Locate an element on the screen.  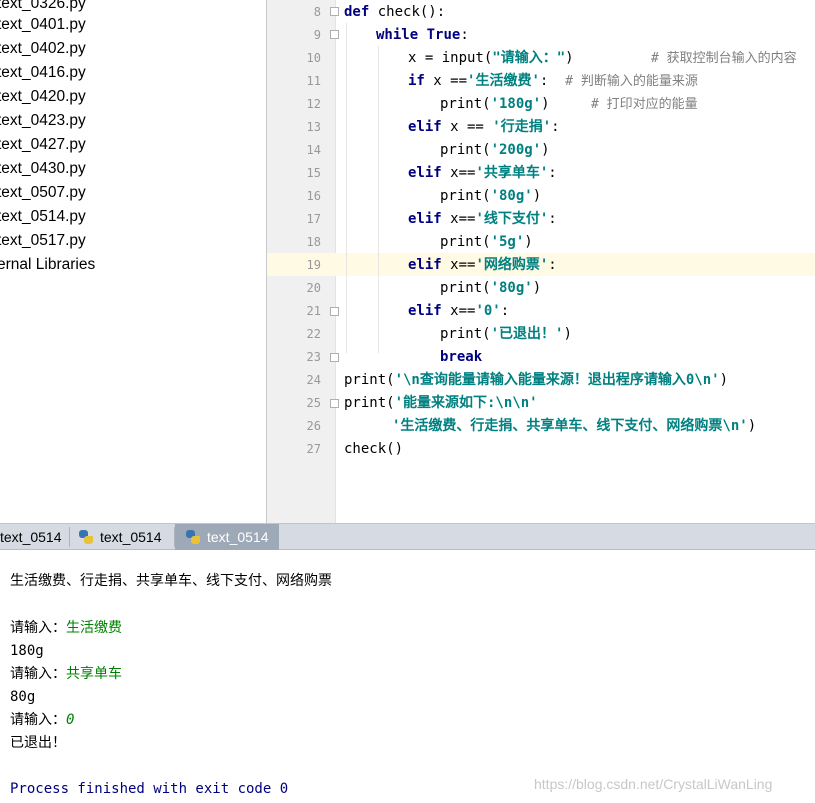
console-user-input: 0 is located at coordinates (70, 720).